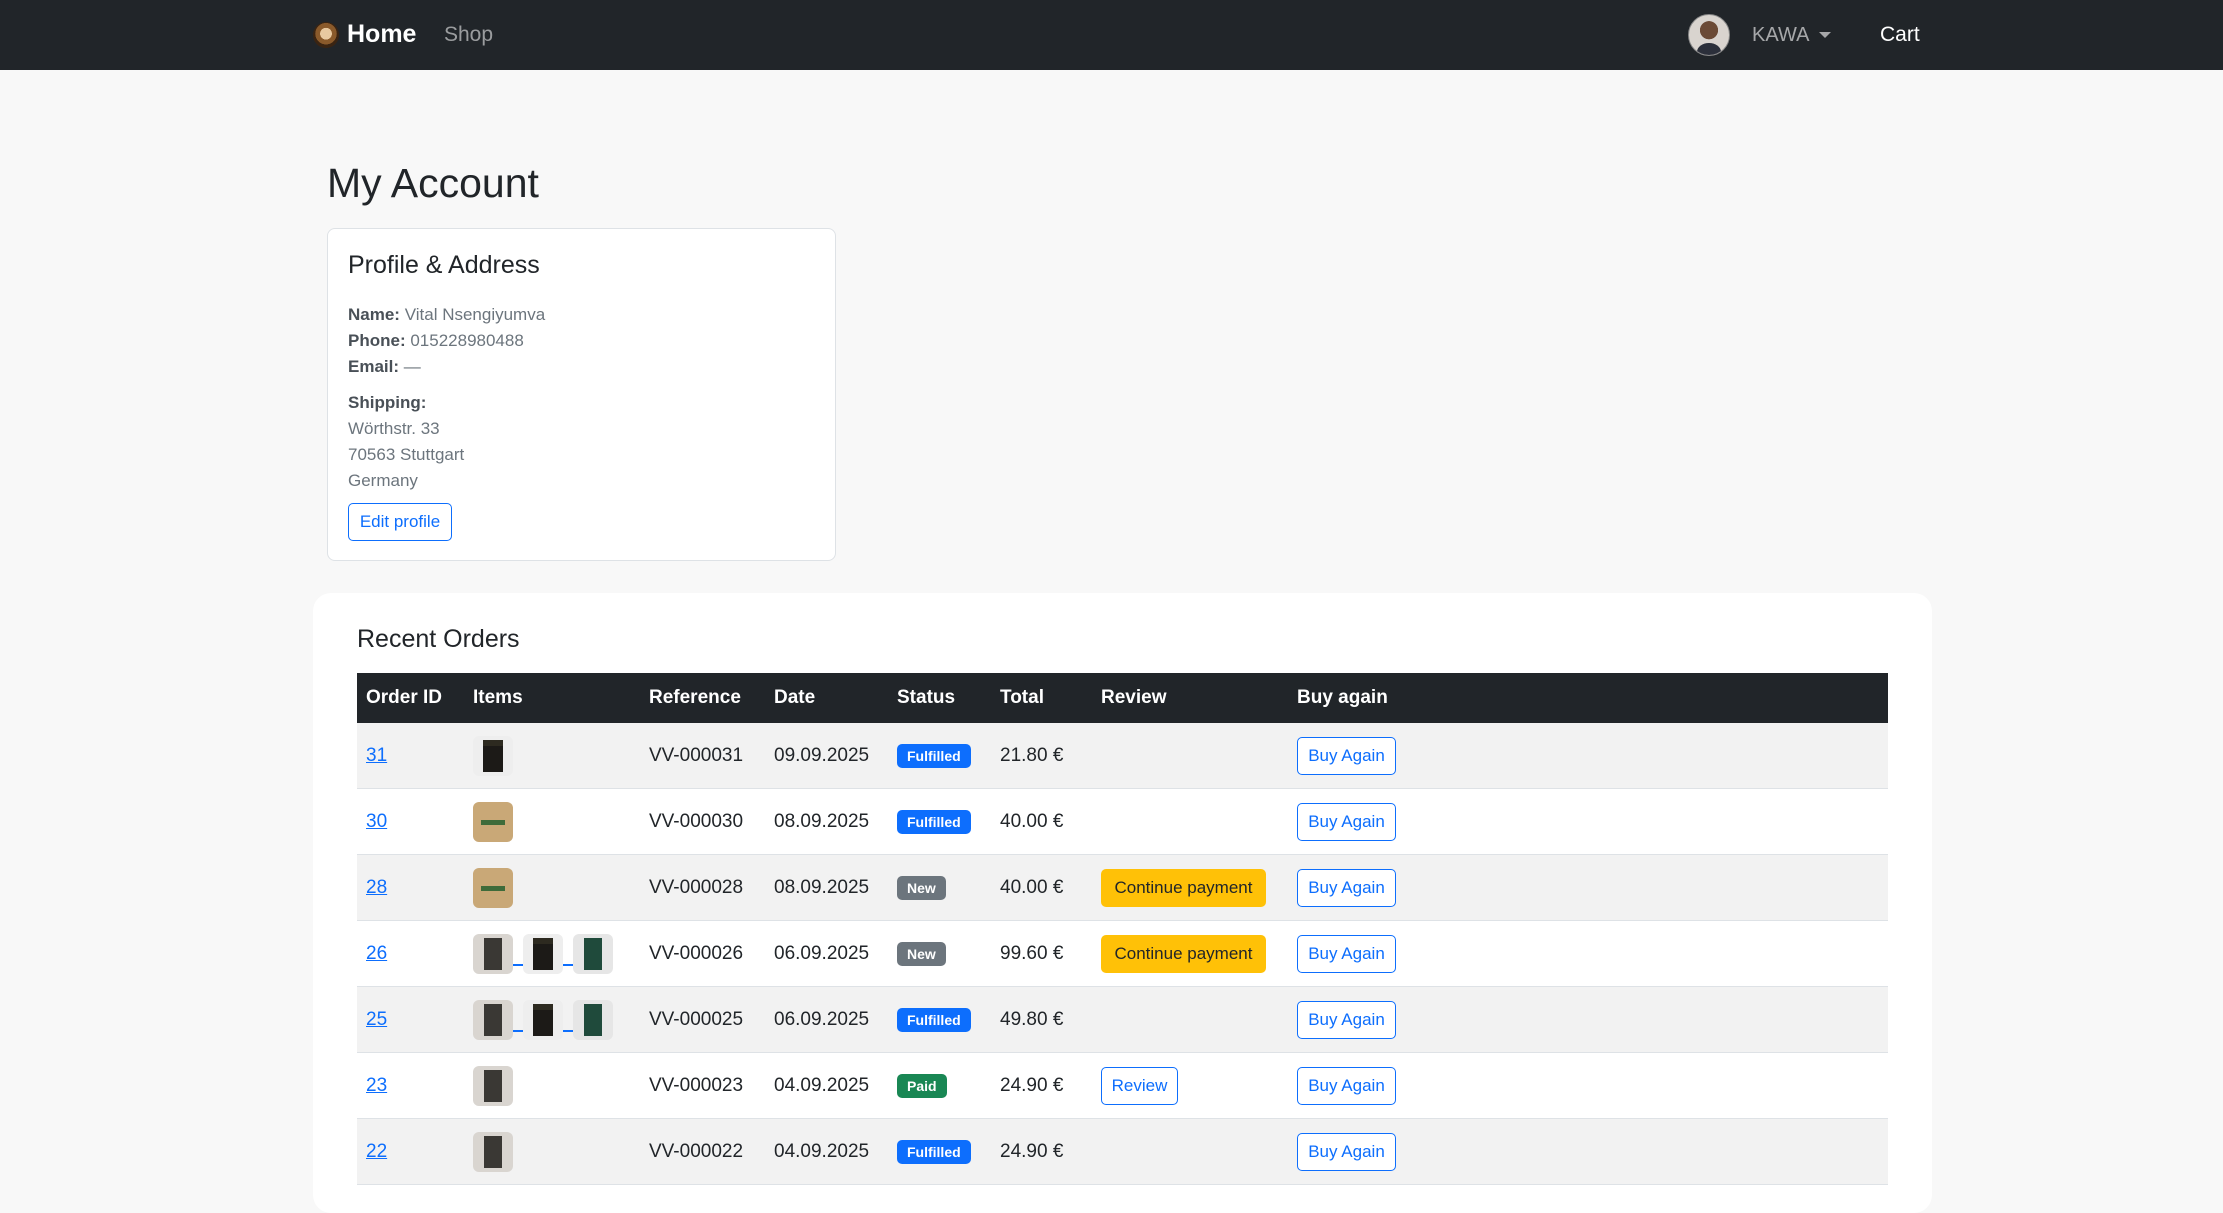 This screenshot has height=1213, width=2223. I want to click on profile-phone-line: Phone: 015228980488, so click(446, 341).